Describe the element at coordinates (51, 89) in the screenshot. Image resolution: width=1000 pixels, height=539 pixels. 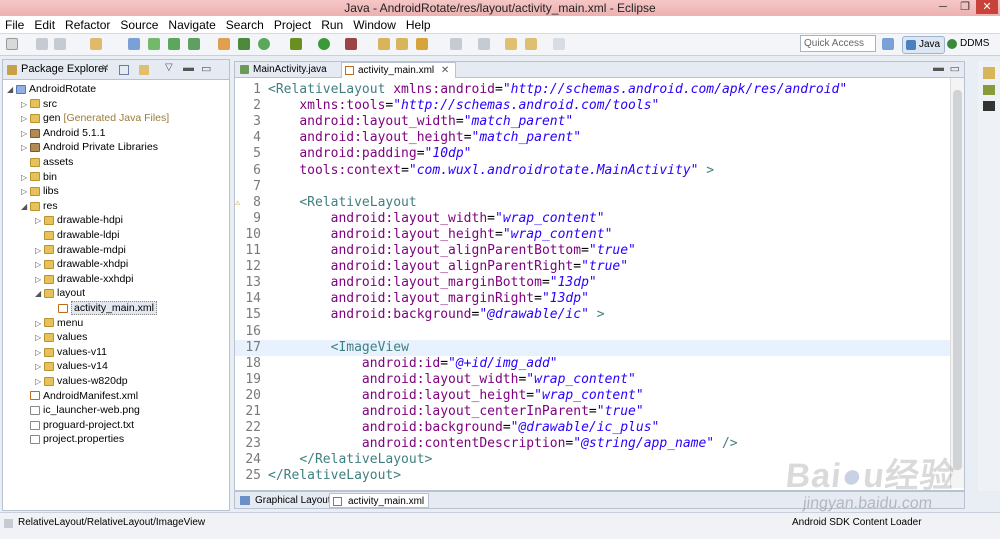
I see `tree-item: ◢ AndroidRotate` at that location.